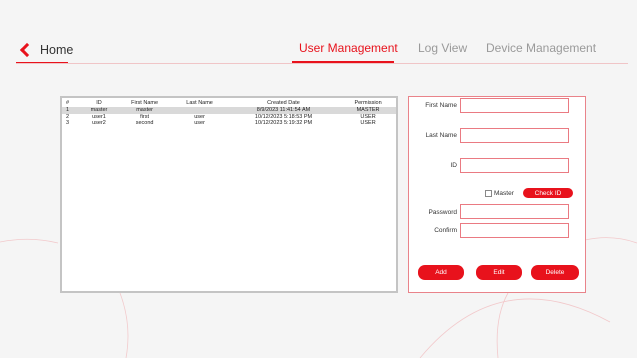  Describe the element at coordinates (548, 193) in the screenshot. I see `check-id-button: Check ID` at that location.